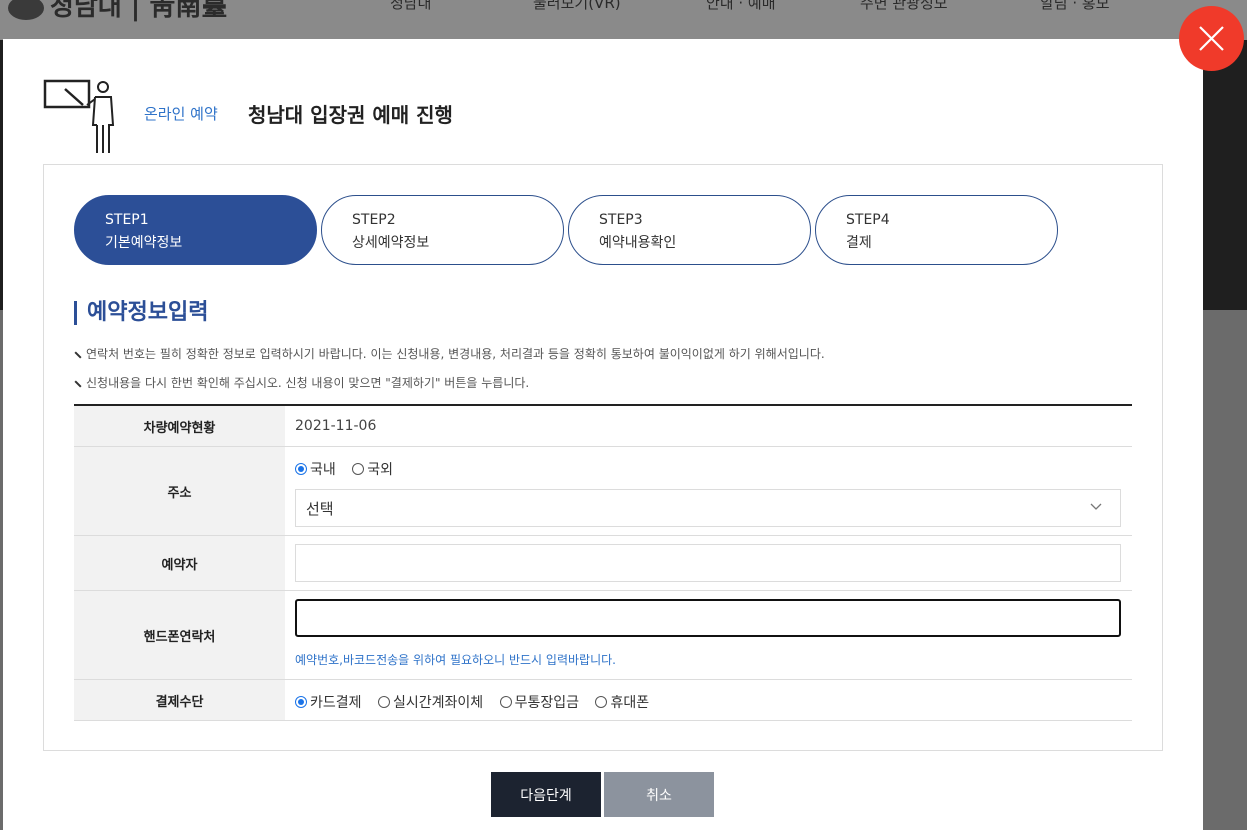 The height and width of the screenshot is (830, 1247). I want to click on address-radio-group: 국내 국외, so click(350, 469).